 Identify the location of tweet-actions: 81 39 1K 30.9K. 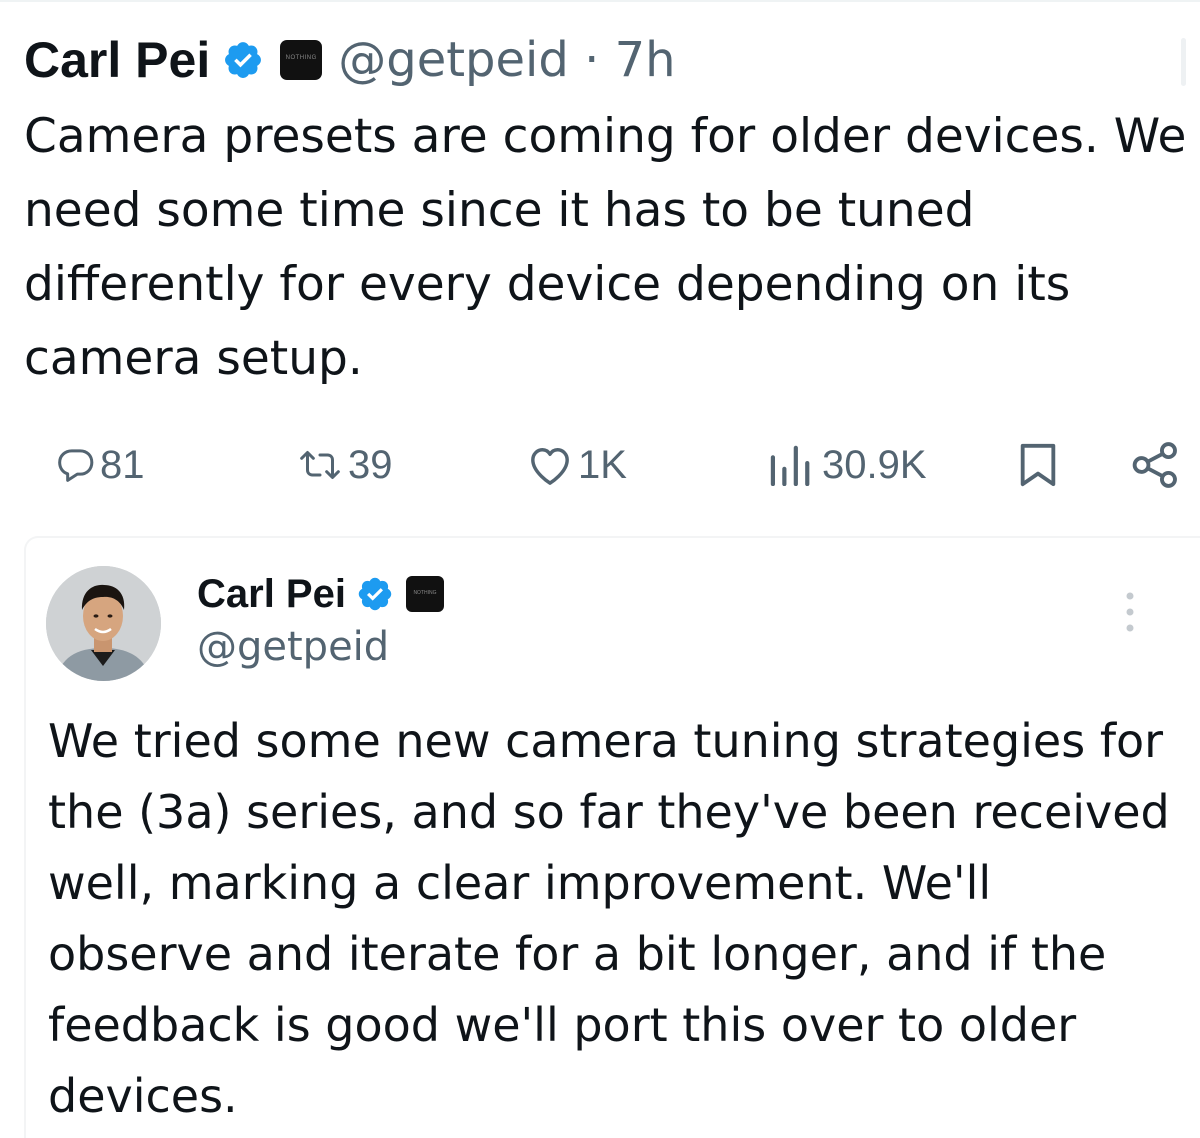
(600, 465).